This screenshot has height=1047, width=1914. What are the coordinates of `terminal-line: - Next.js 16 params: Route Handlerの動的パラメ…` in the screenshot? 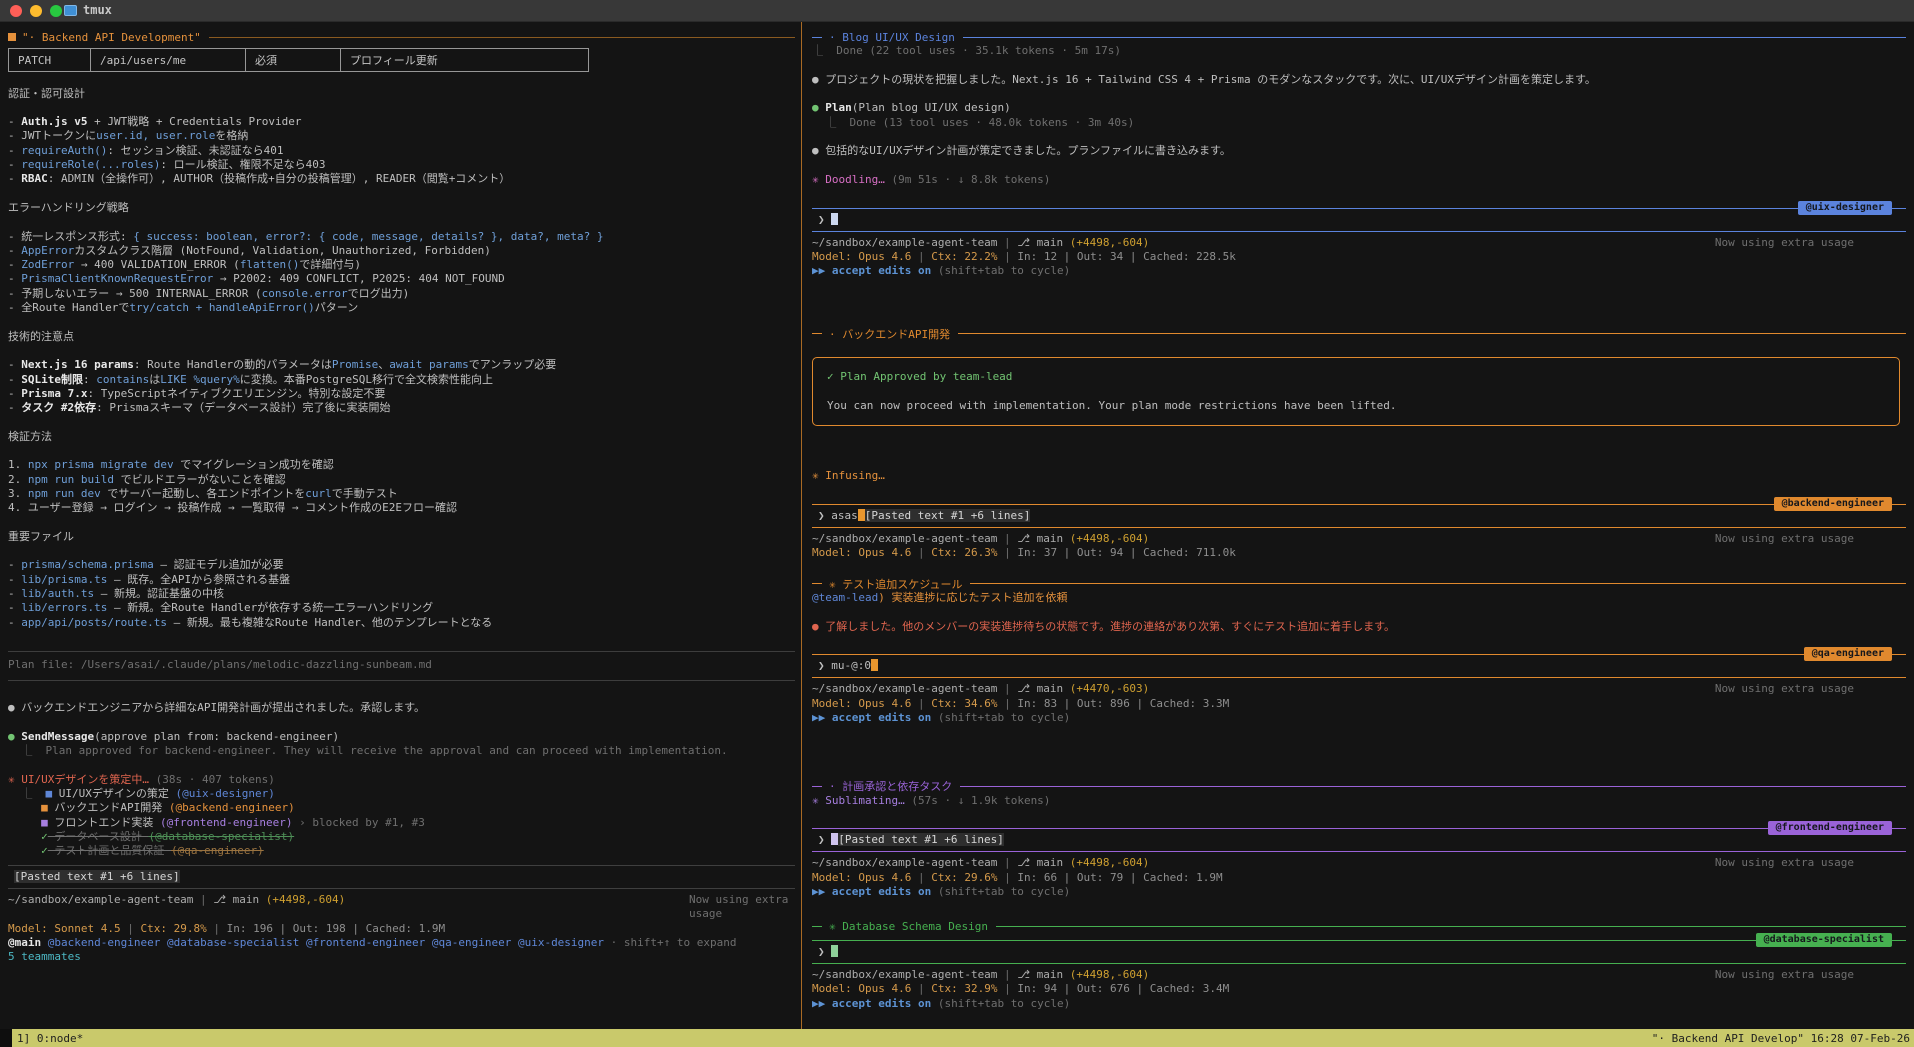 It's located at (282, 365).